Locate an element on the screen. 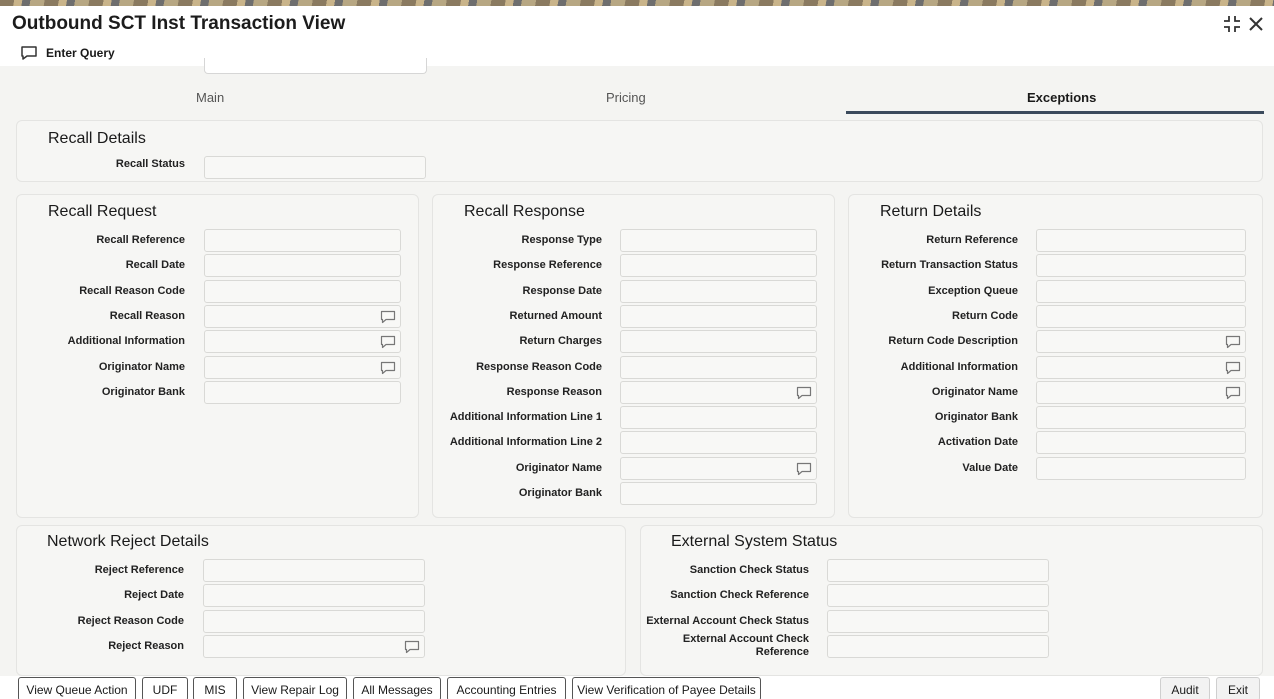  response-reason-code-label: Response Reason Code is located at coordinates (539, 366).